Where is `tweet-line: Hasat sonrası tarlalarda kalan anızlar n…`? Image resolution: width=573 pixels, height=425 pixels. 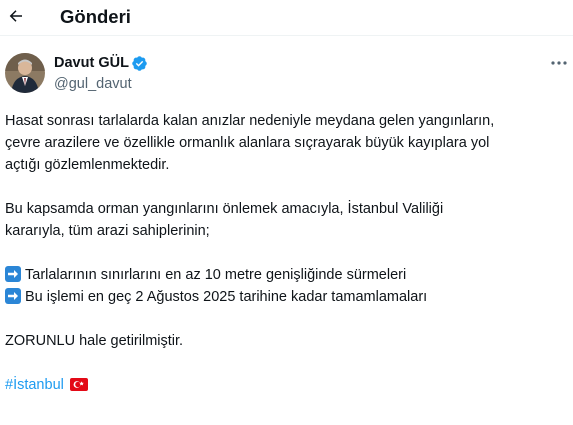
tweet-line: Hasat sonrası tarlalarda kalan anızlar n… is located at coordinates (250, 121).